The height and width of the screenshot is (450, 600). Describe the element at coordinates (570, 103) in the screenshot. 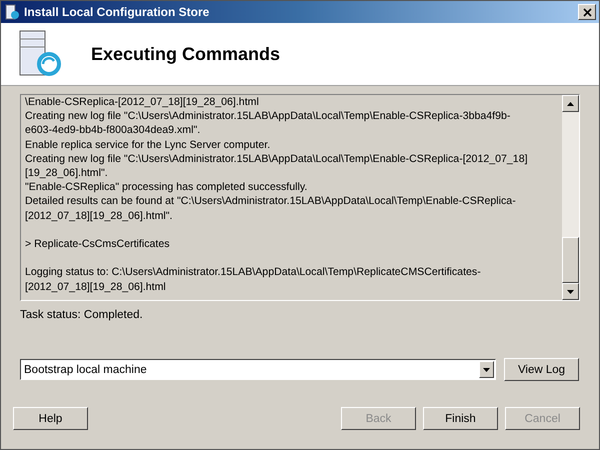

I see `scroll-up-icon` at that location.